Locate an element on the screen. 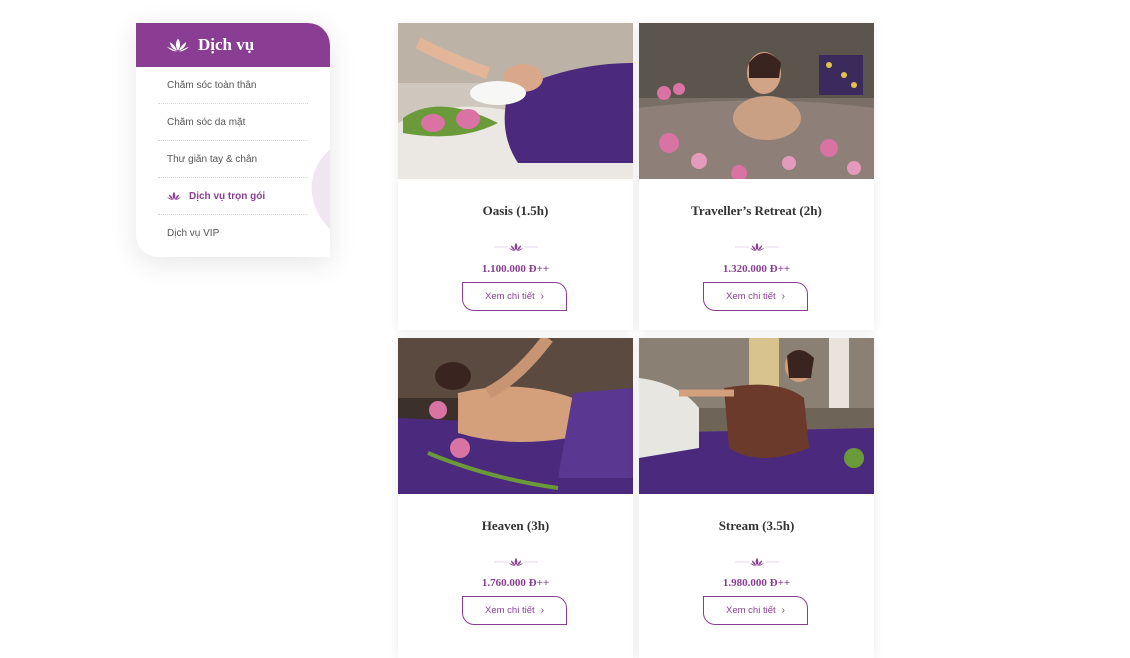  service-title: Heaven (3h) is located at coordinates (515, 525).